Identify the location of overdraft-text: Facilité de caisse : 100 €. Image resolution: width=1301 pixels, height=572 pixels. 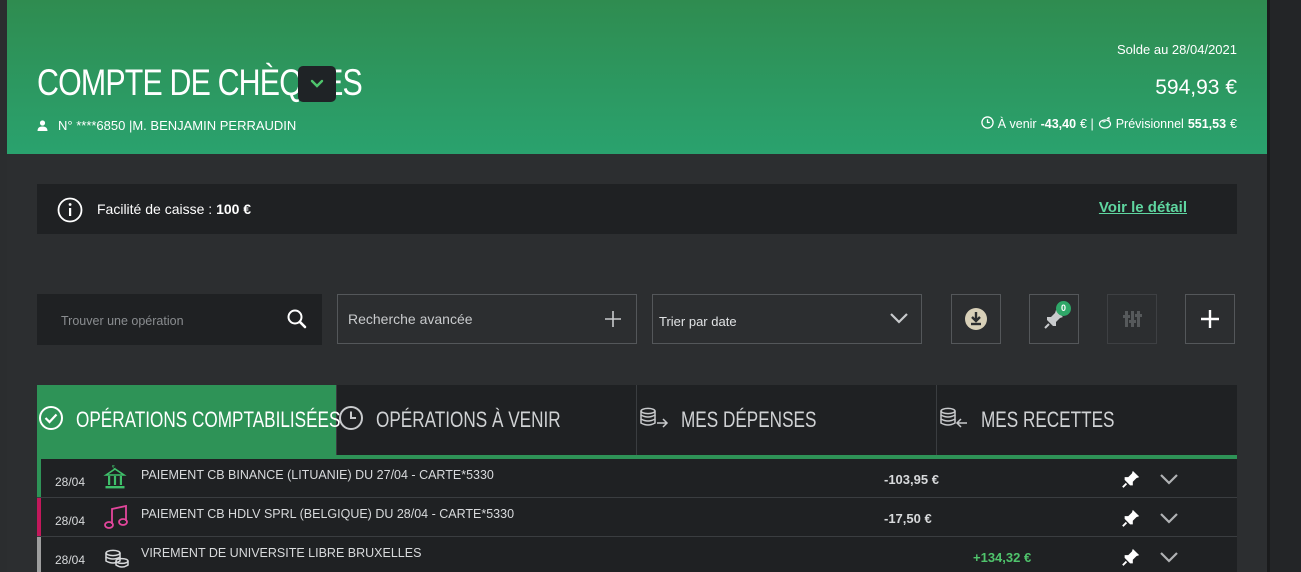
(174, 209).